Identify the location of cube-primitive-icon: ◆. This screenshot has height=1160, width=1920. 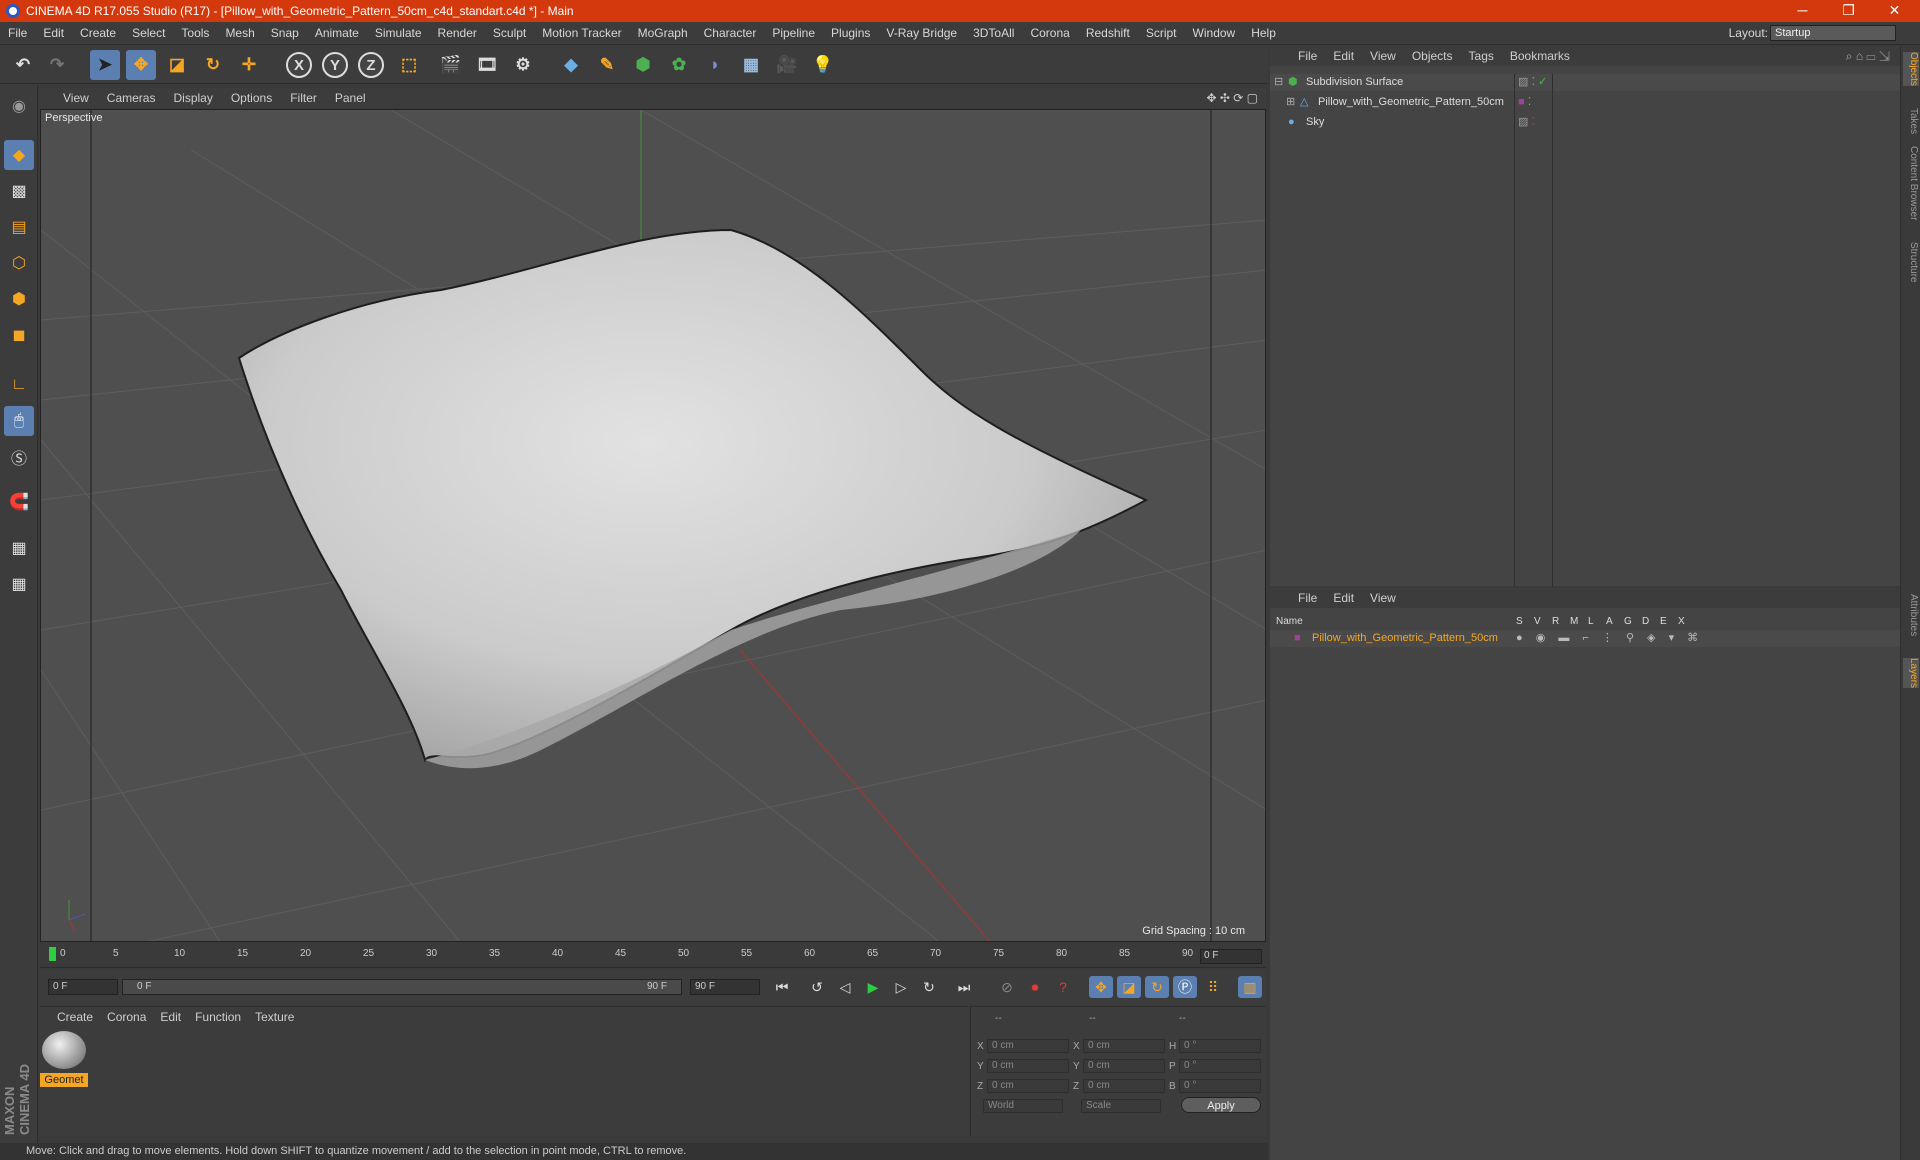
(571, 65).